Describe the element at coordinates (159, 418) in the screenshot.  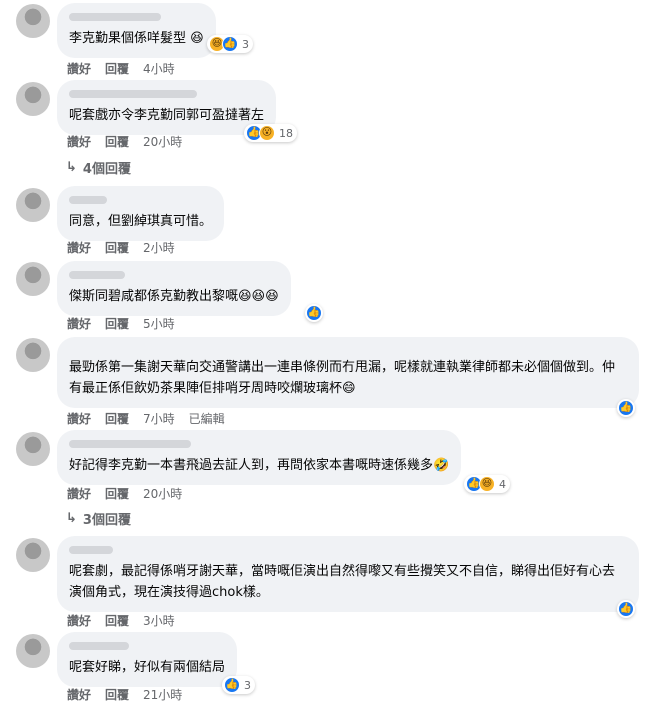
I see `timestamp: 7小時` at that location.